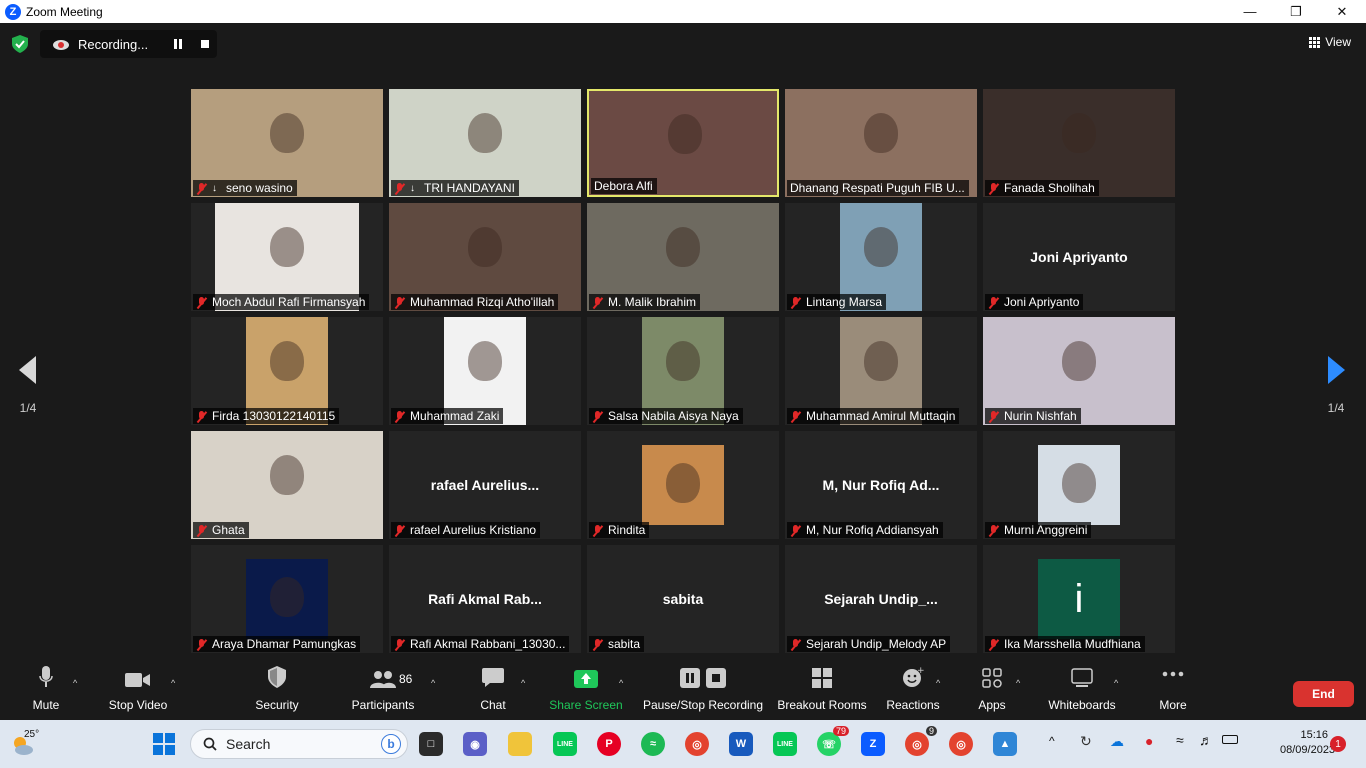  I want to click on participant-tile: Salsa Nabila Aisya Naya, so click(683, 371).